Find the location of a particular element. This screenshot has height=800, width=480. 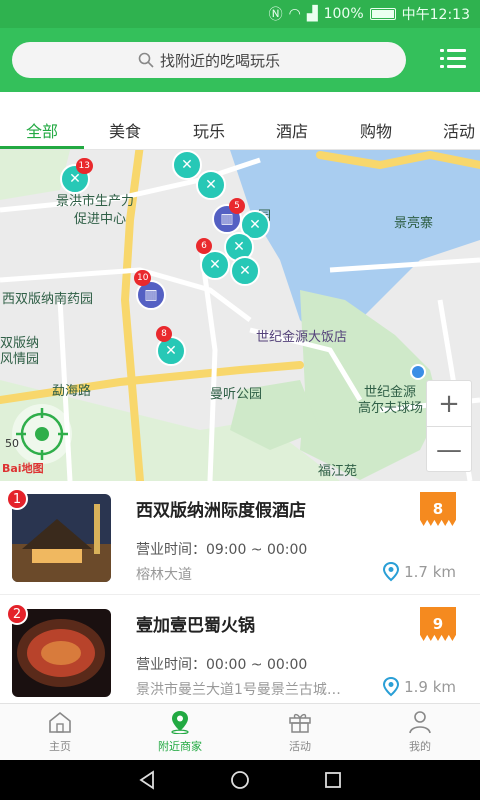

zoom-in-button: + is located at coordinates (449, 404).